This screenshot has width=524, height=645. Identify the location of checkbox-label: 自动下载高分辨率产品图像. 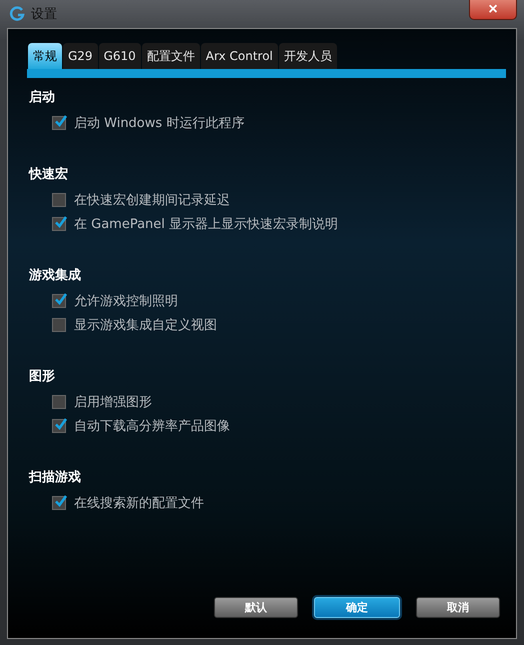
(152, 426).